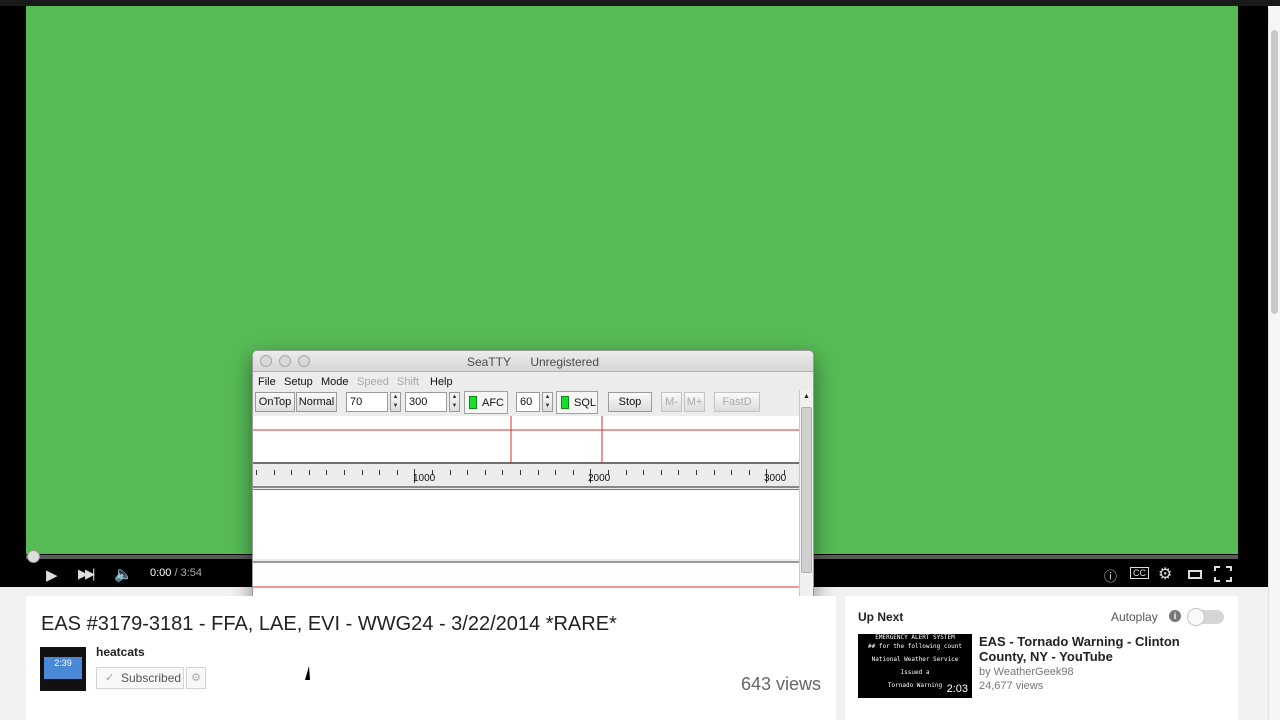 This screenshot has width=1280, height=720. What do you see at coordinates (1205, 617) in the screenshot?
I see `autoplay-toggle` at bounding box center [1205, 617].